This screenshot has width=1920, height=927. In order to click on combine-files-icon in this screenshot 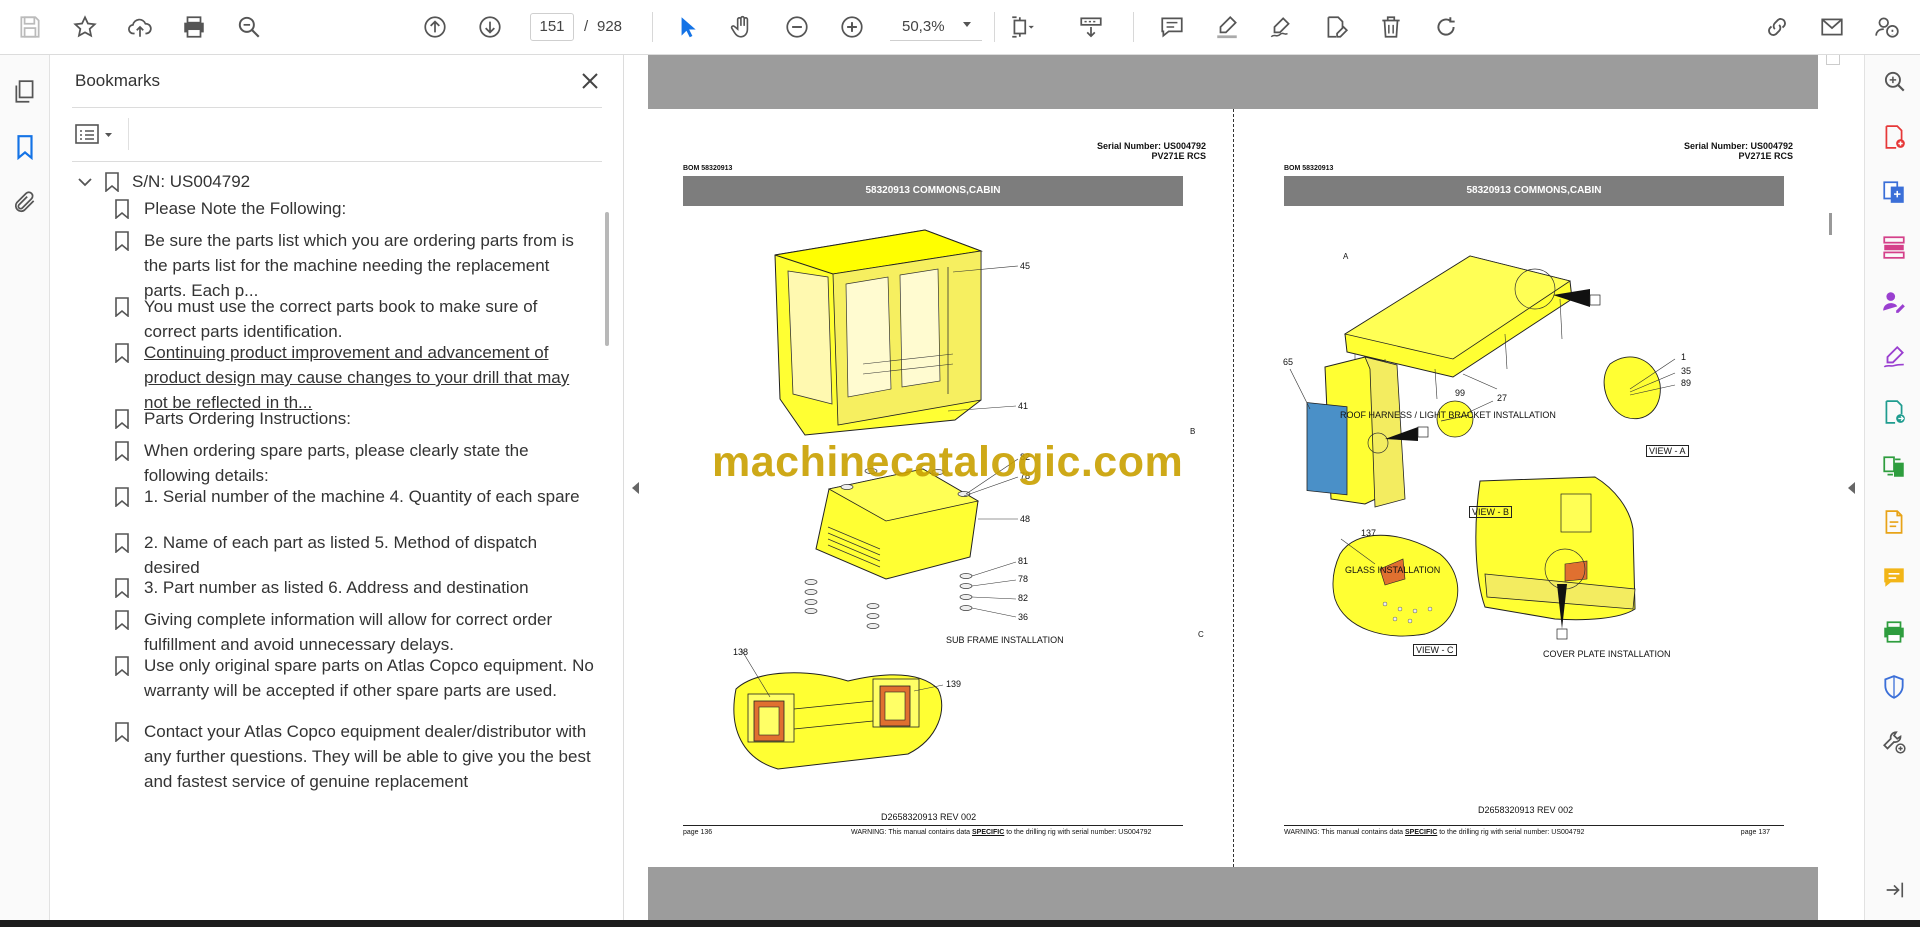, I will do `click(1894, 192)`.